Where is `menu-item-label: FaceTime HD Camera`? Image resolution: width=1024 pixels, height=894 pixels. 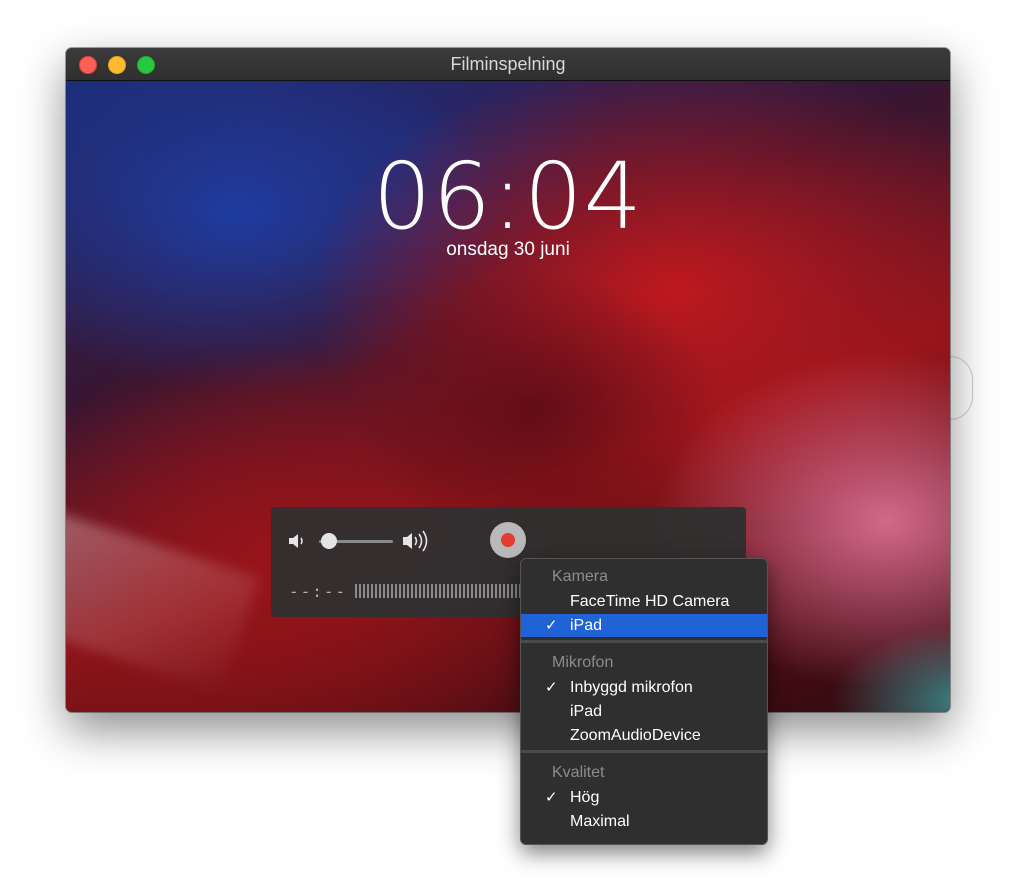 menu-item-label: FaceTime HD Camera is located at coordinates (650, 601).